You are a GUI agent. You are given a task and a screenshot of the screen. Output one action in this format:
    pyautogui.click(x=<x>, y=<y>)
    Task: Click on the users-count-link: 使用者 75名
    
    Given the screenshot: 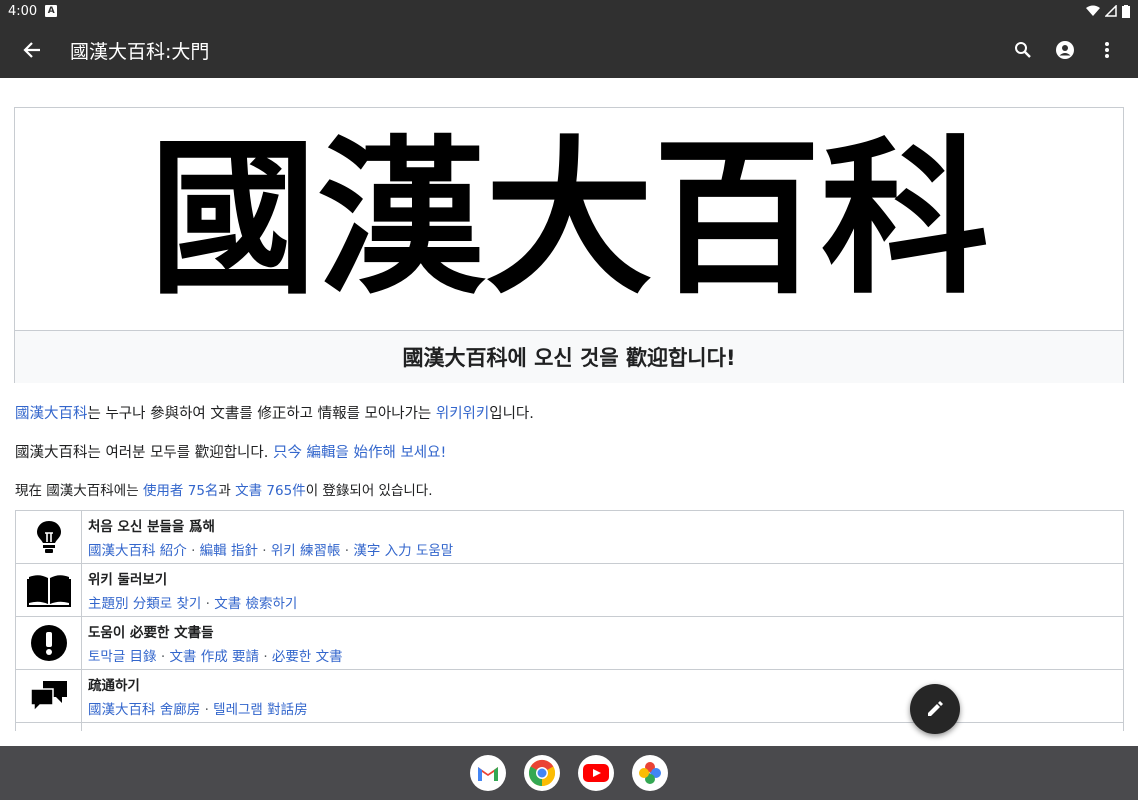 What is the action you would take?
    pyautogui.click(x=180, y=491)
    